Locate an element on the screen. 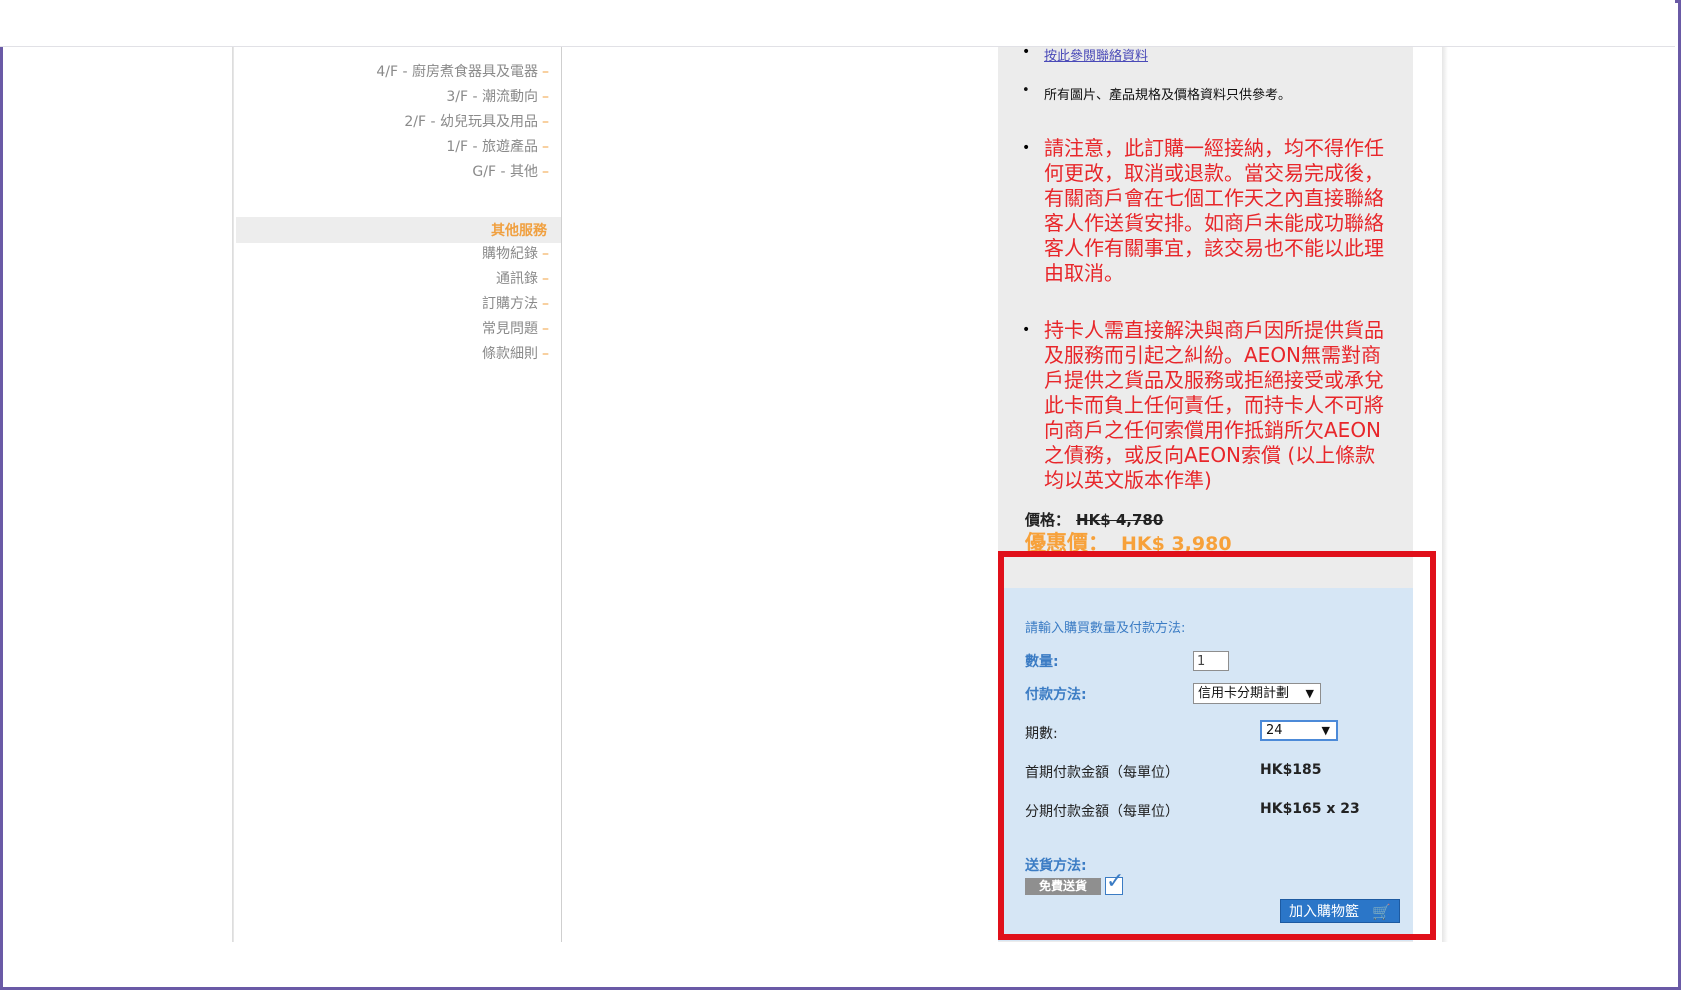  sidebar-item-1f: 1/F - 旅遊產品 – is located at coordinates (497, 147).